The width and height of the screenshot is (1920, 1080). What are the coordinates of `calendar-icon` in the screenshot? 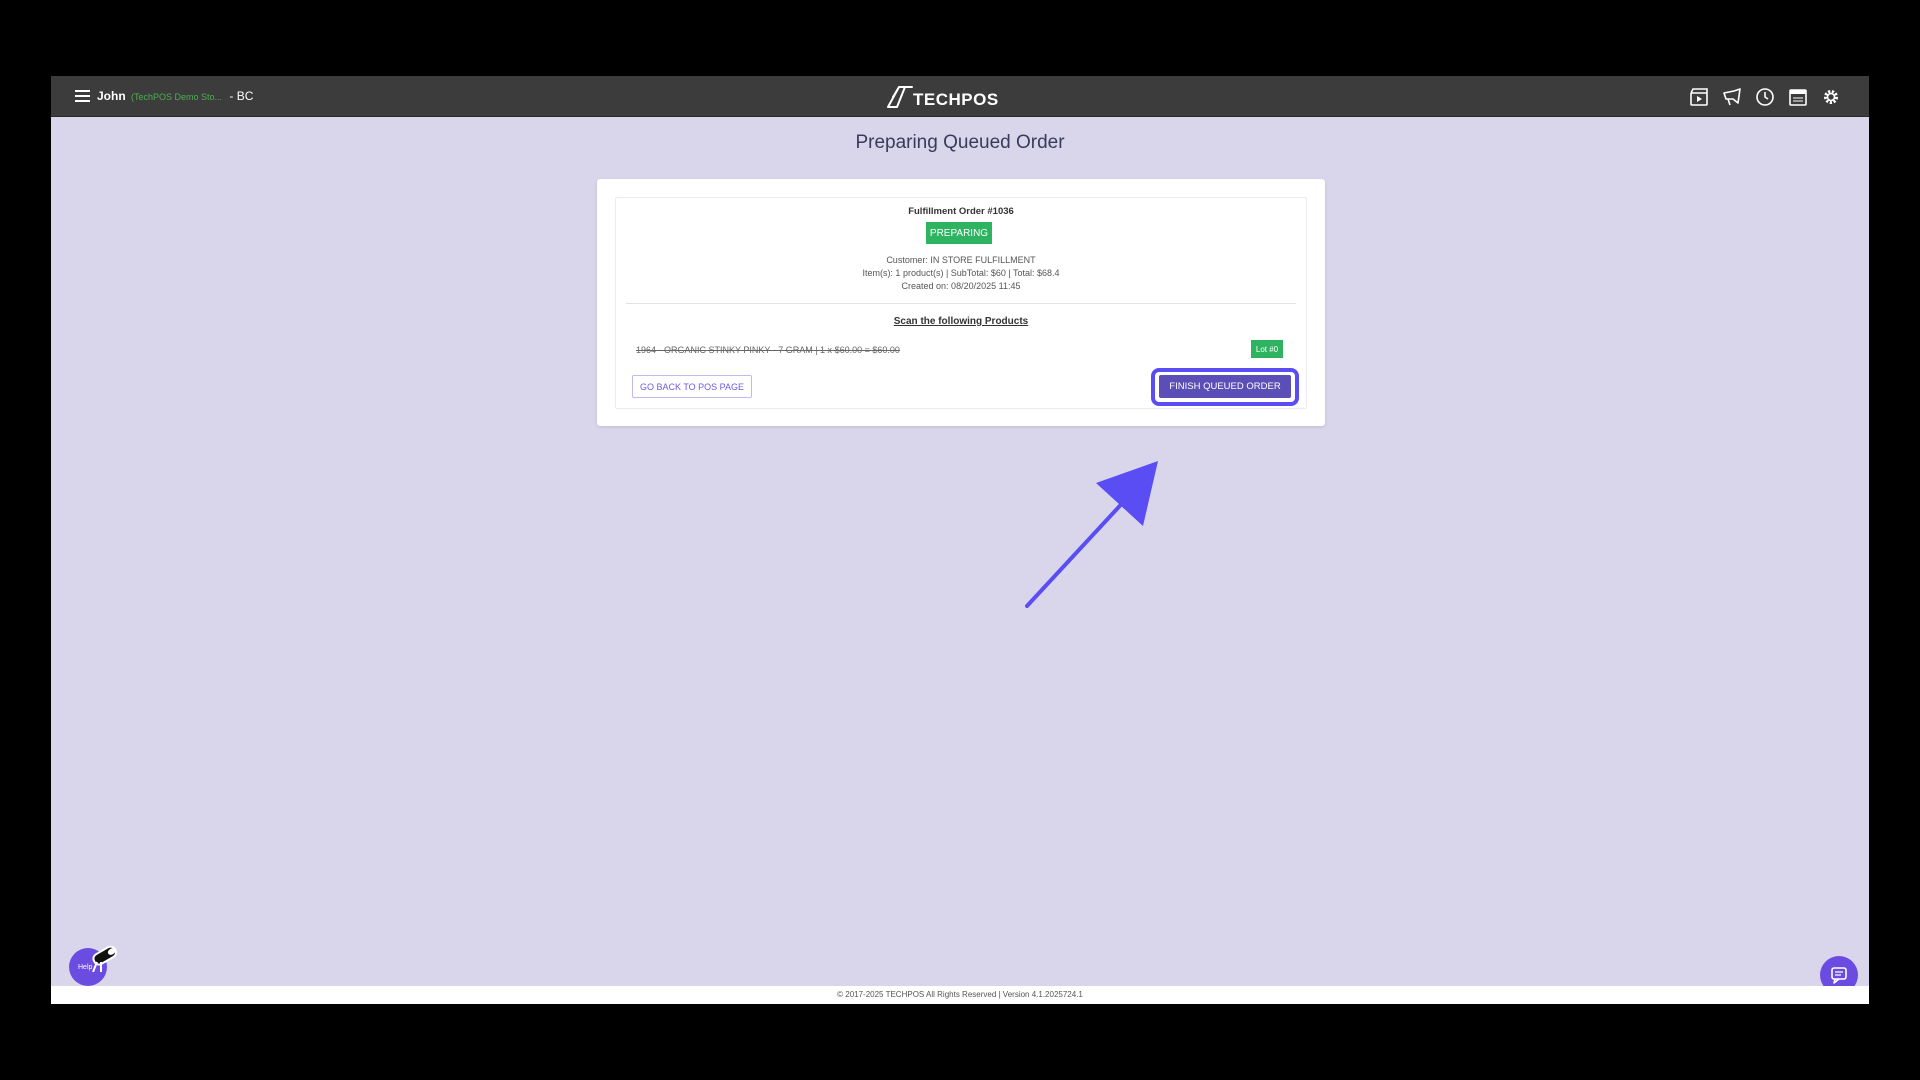 It's located at (1797, 96).